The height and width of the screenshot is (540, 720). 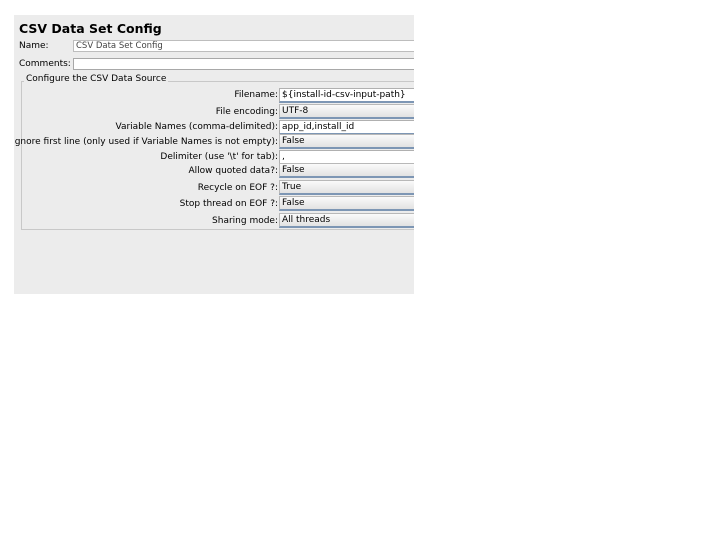 I want to click on file-encoding-select: UTF-8, so click(x=346, y=111).